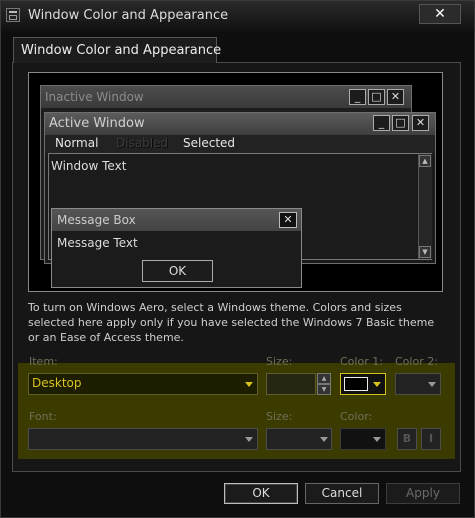  I want to click on inactive-maximize-icon: □, so click(376, 97).